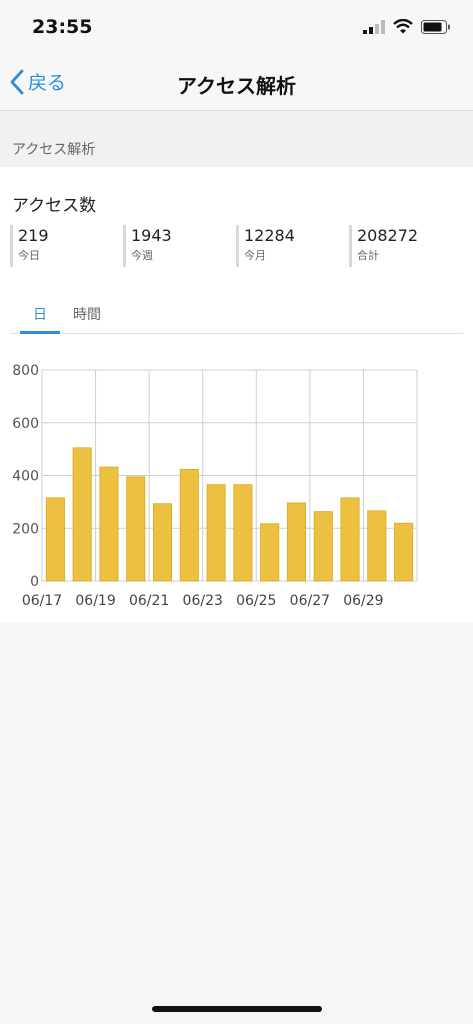  Describe the element at coordinates (216, 533) in the screenshot. I see `bar-06/23` at that location.